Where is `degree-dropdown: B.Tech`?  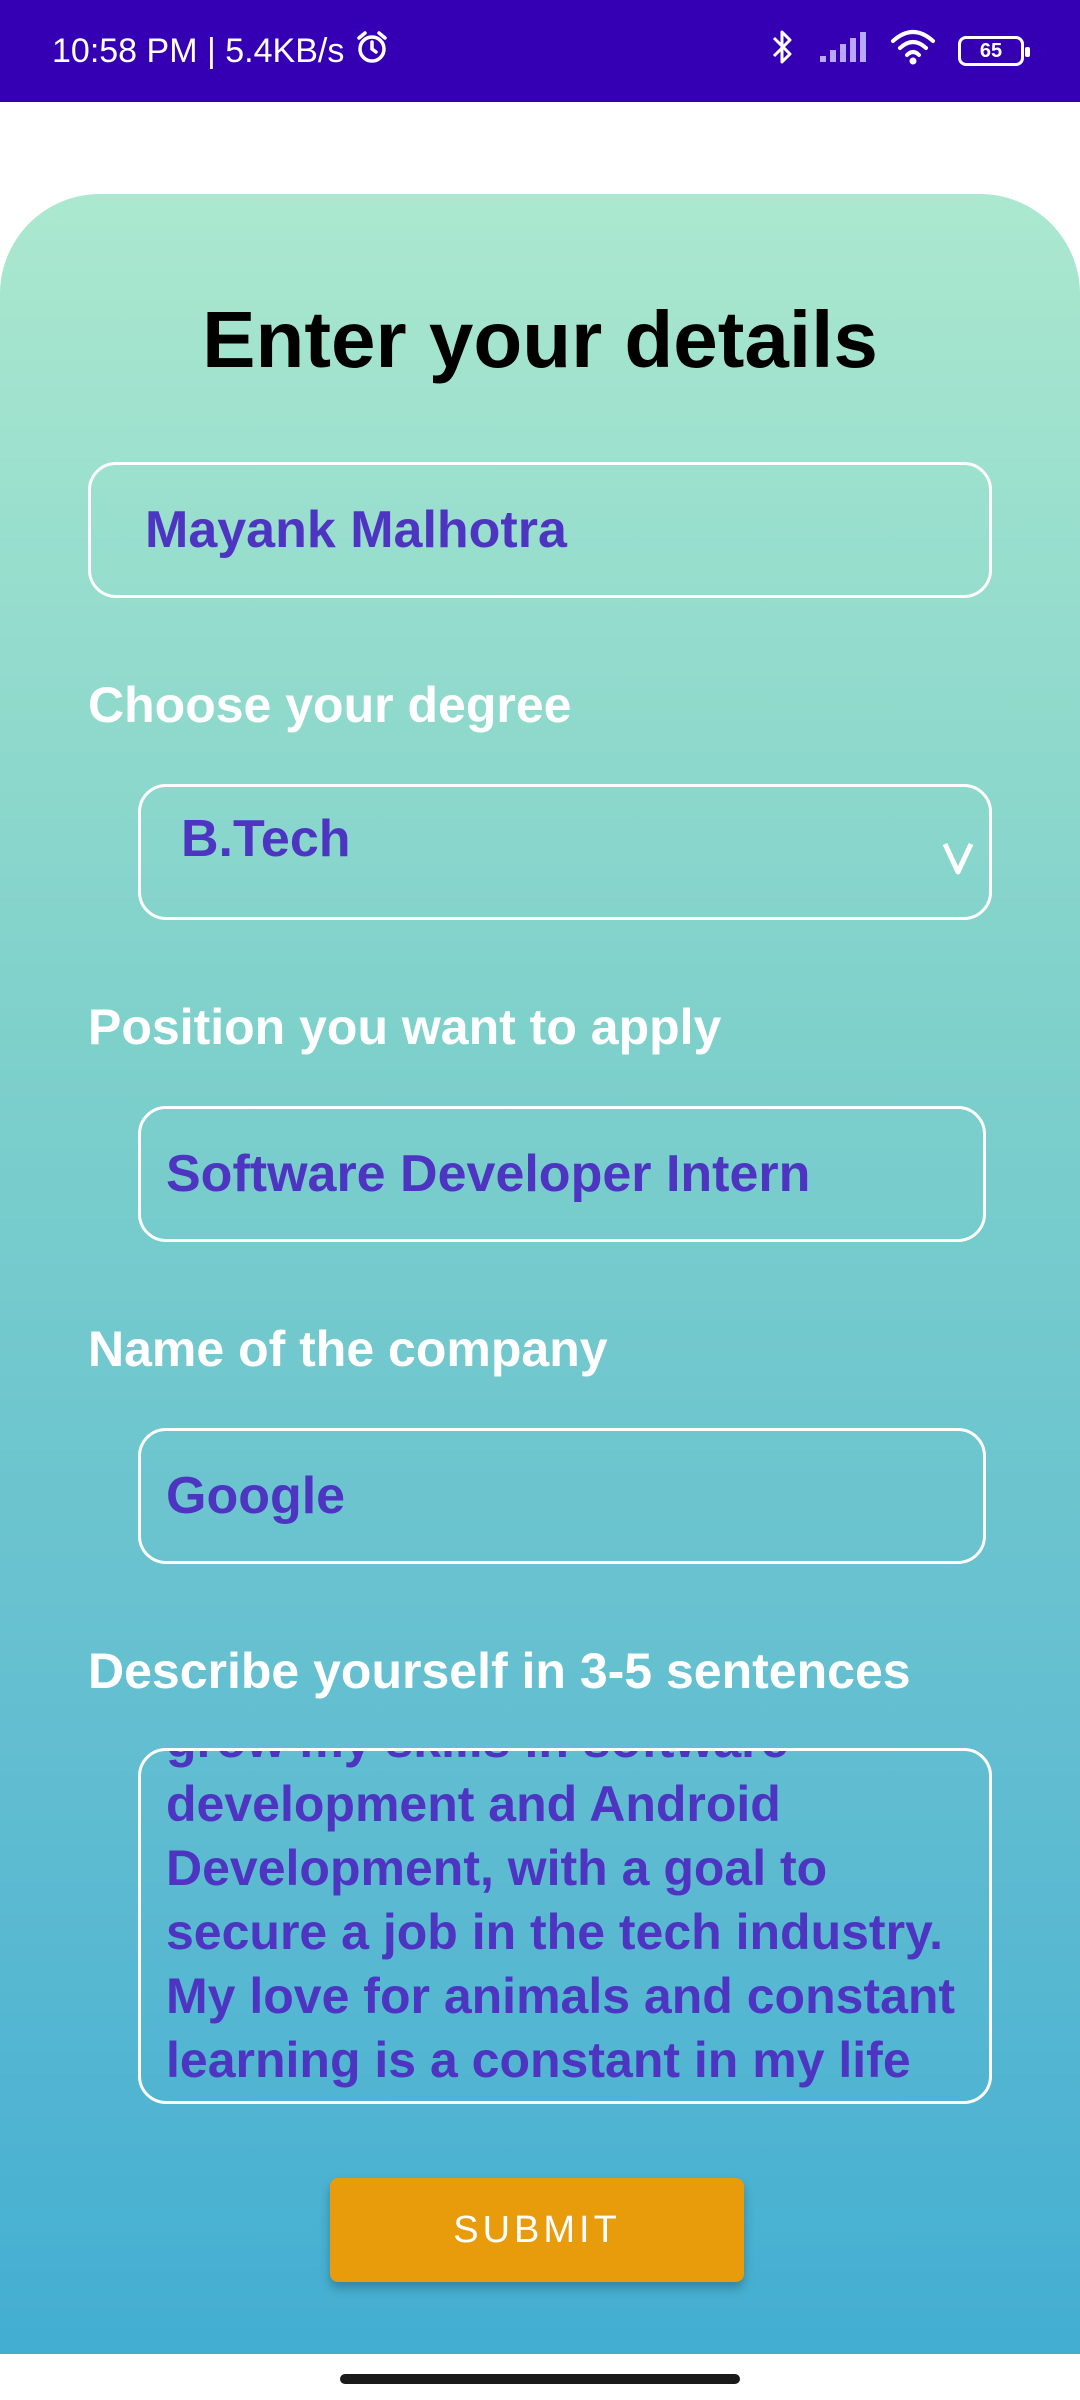
degree-dropdown: B.Tech is located at coordinates (565, 852).